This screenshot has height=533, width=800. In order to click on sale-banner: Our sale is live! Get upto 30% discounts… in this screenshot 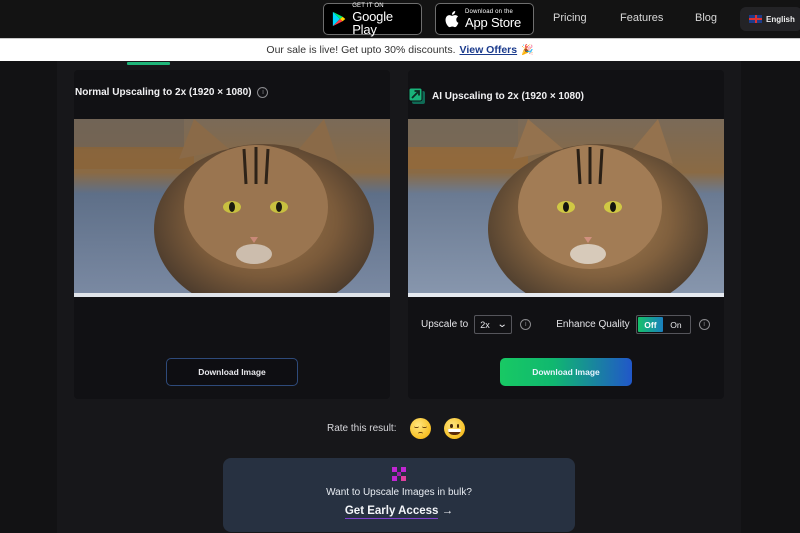, I will do `click(400, 49)`.